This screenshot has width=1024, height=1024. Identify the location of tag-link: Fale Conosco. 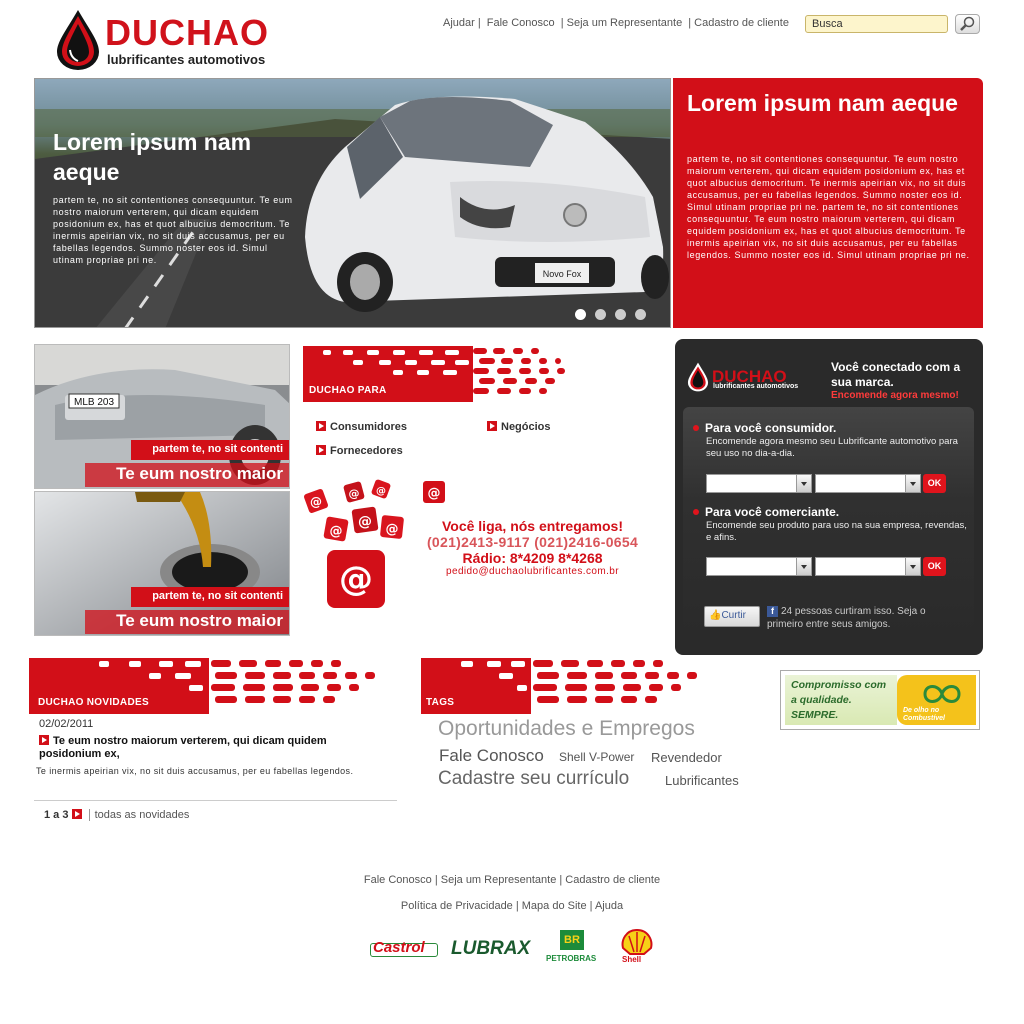
(491, 756).